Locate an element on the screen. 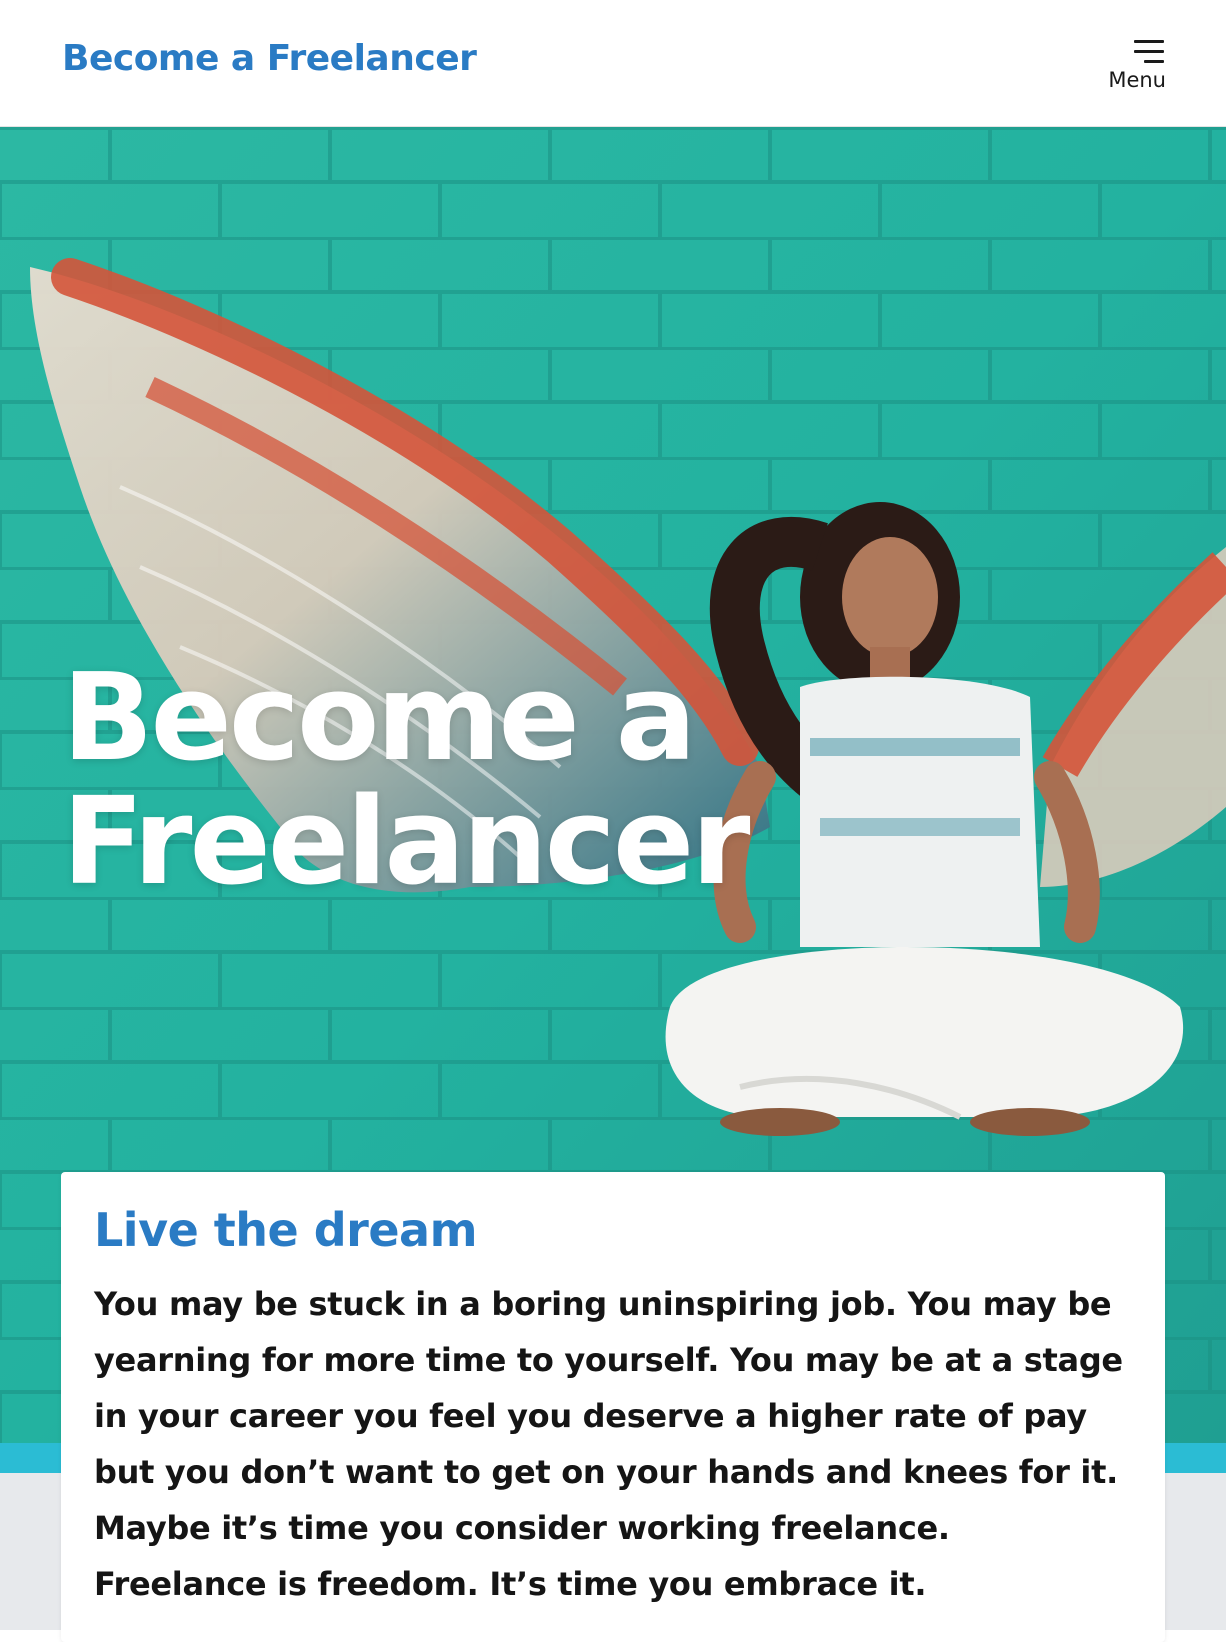 The image size is (1226, 1642). intro-heading: Live the dream is located at coordinates (286, 1230).